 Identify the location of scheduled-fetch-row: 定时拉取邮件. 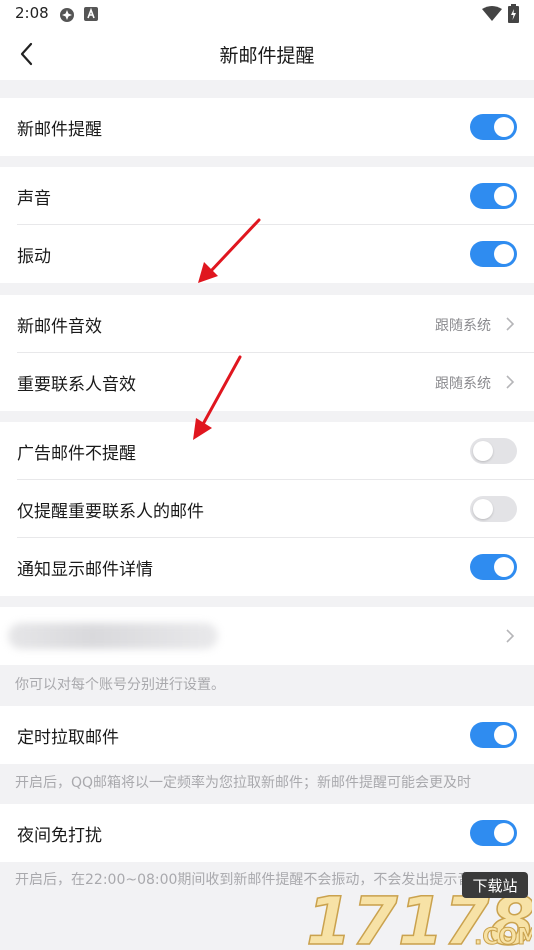
(267, 735).